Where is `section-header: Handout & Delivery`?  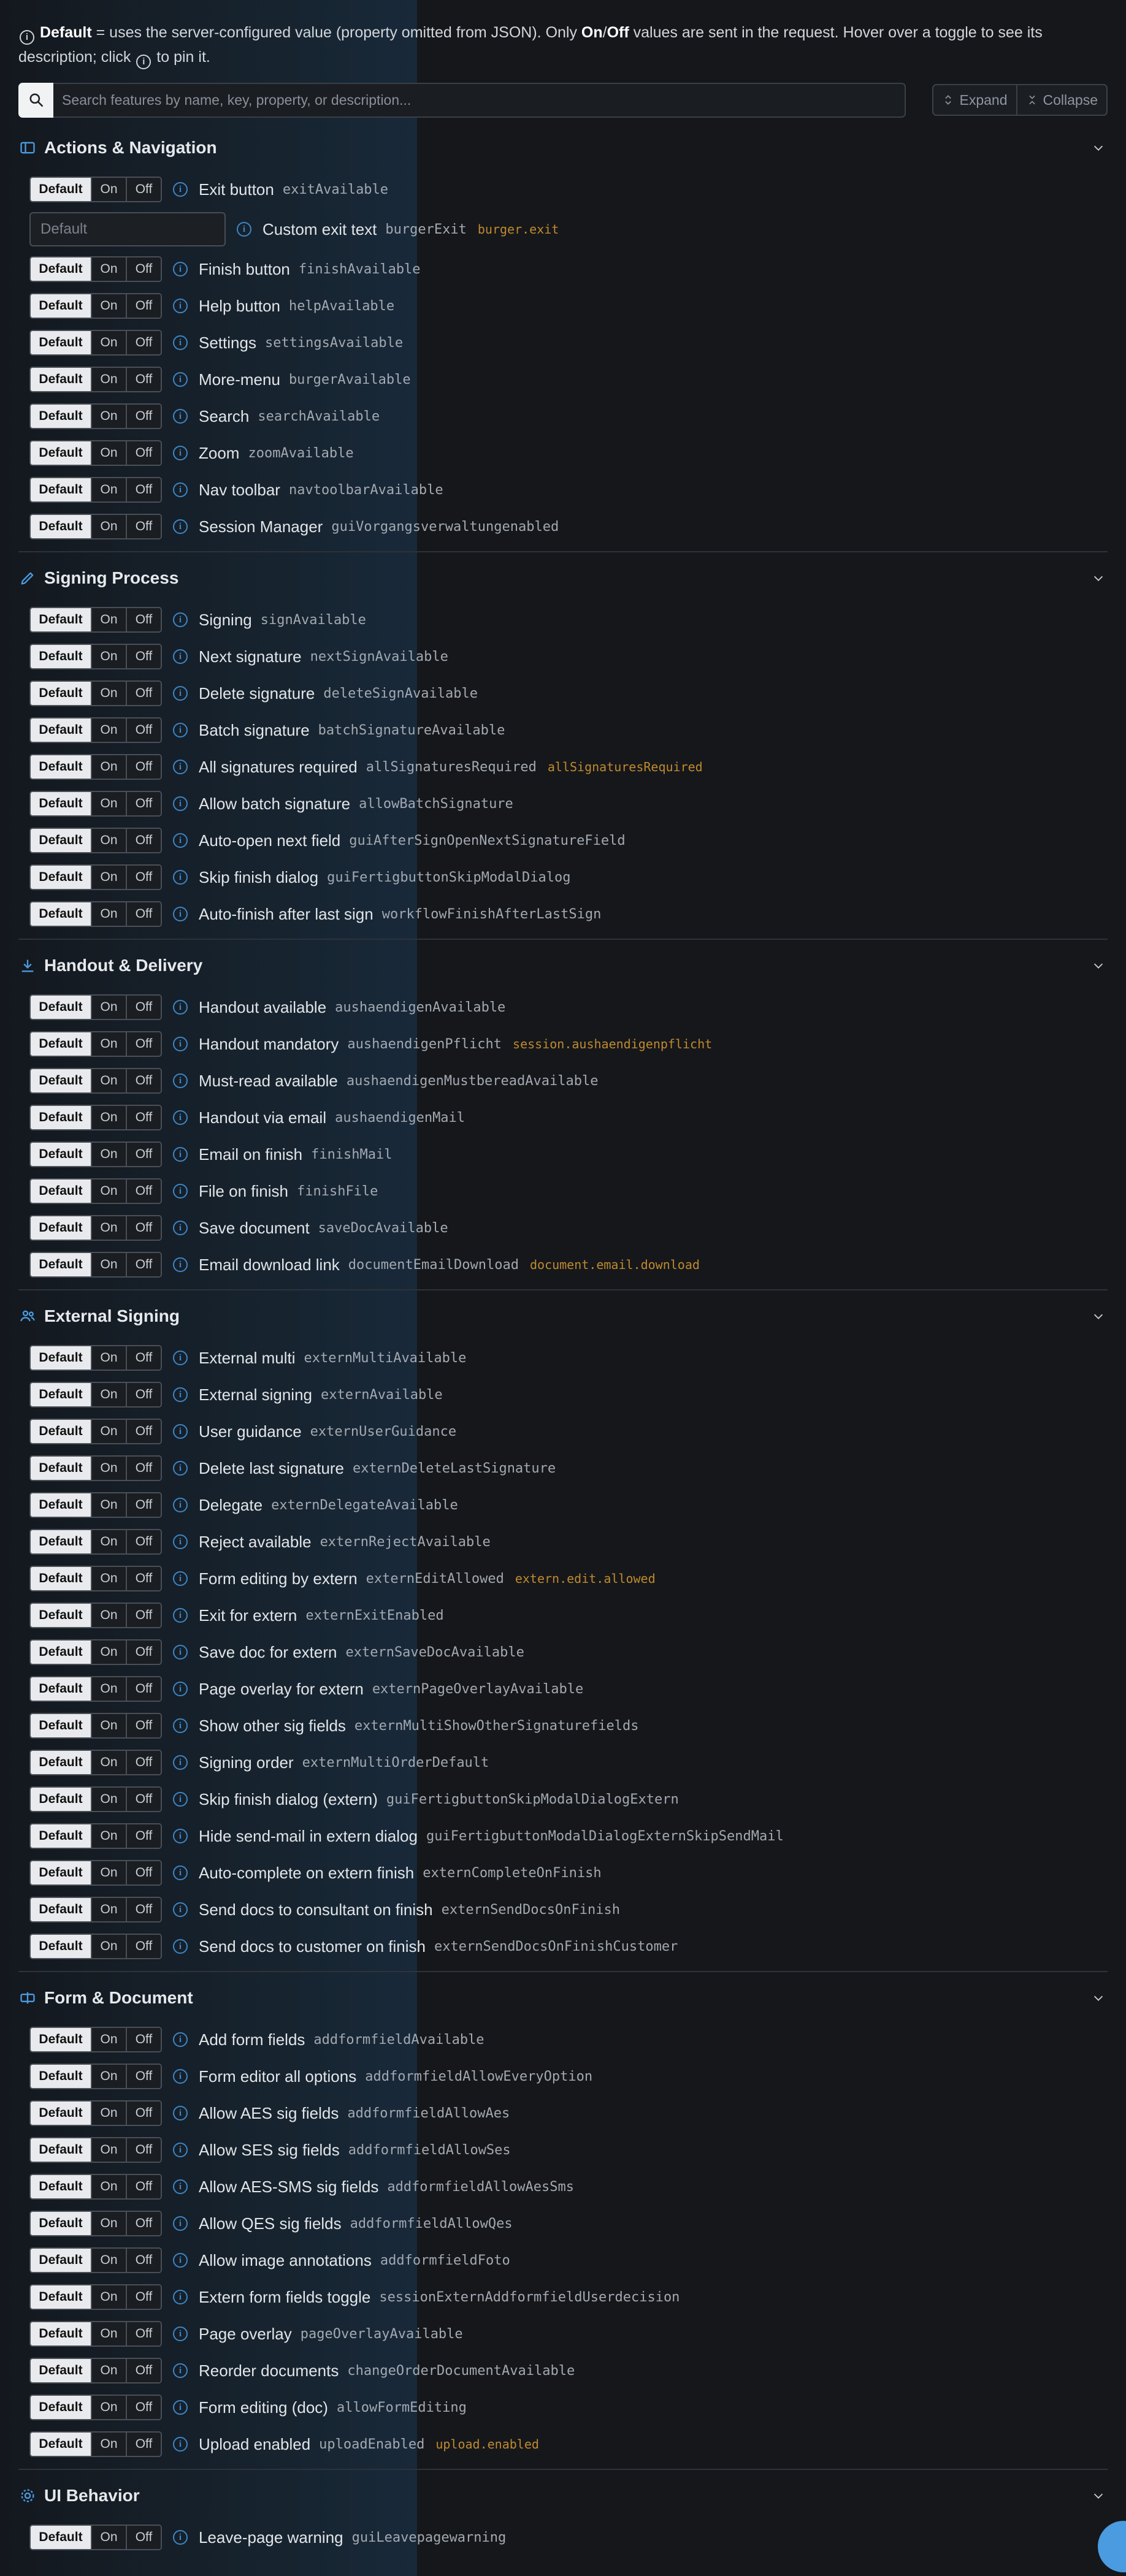 section-header: Handout & Delivery is located at coordinates (563, 965).